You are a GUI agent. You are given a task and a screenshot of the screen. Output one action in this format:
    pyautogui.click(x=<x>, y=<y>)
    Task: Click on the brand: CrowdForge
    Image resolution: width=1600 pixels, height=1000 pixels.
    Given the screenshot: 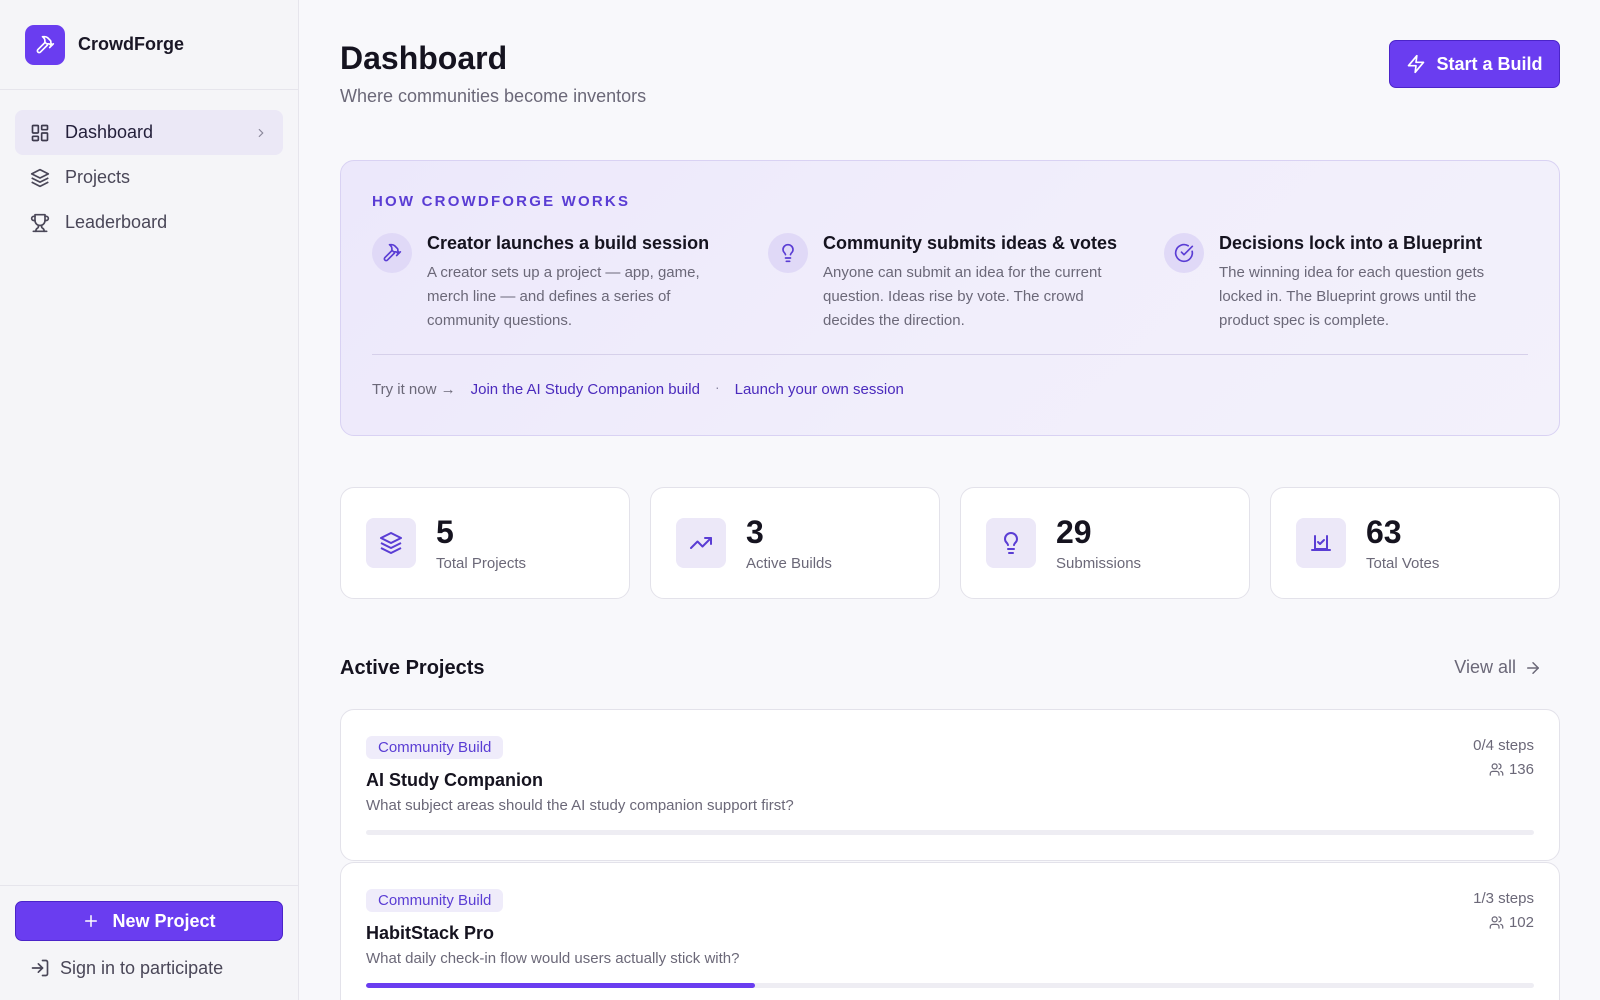 What is the action you would take?
    pyautogui.click(x=149, y=45)
    